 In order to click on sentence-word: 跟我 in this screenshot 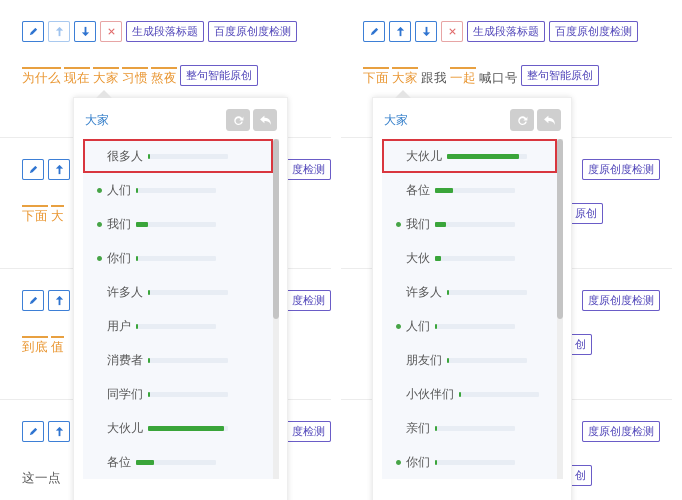, I will do `click(434, 78)`.